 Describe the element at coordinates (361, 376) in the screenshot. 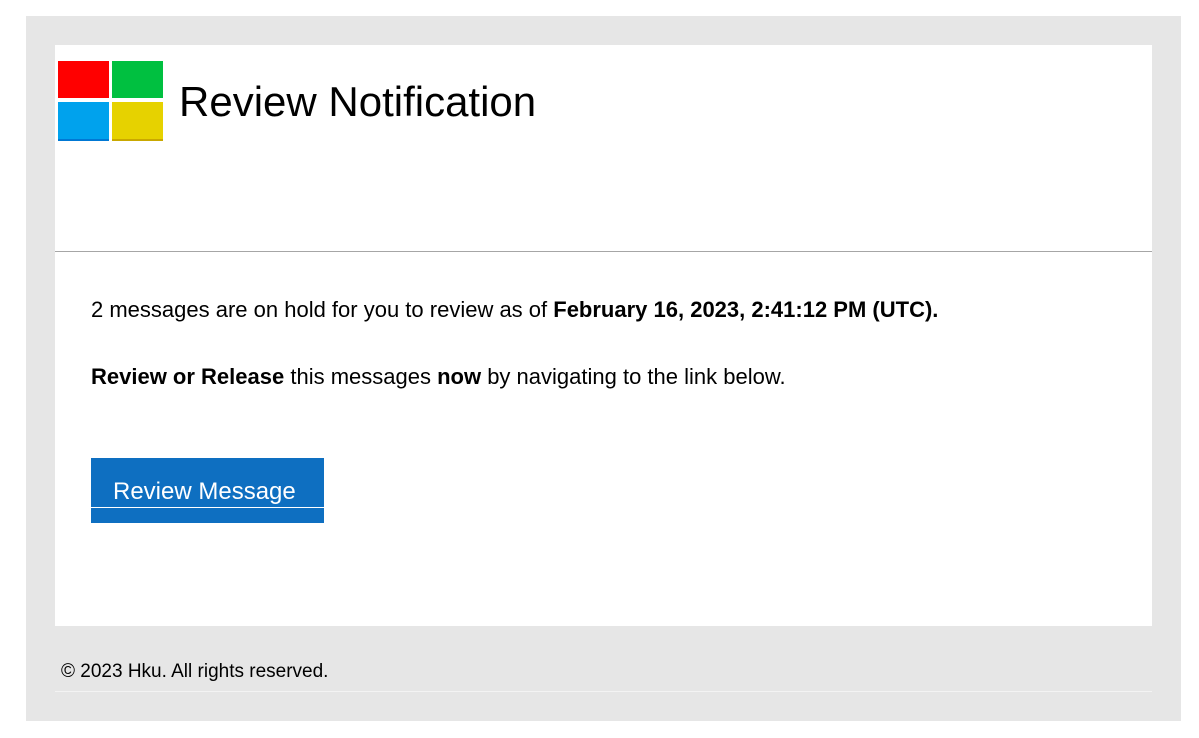

I see `instruction-mid: this messages` at that location.